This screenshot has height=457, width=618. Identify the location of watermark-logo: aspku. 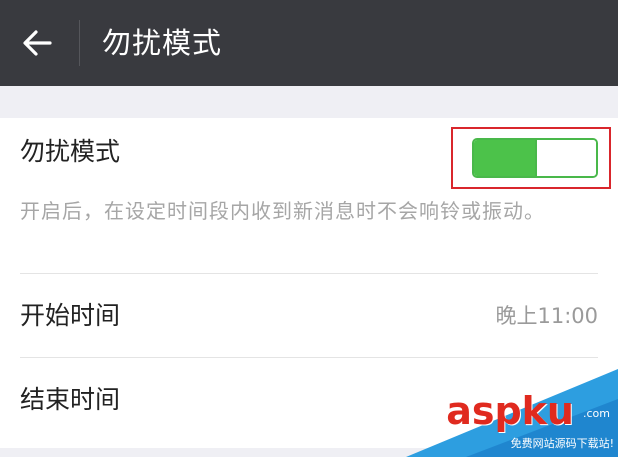
(510, 411).